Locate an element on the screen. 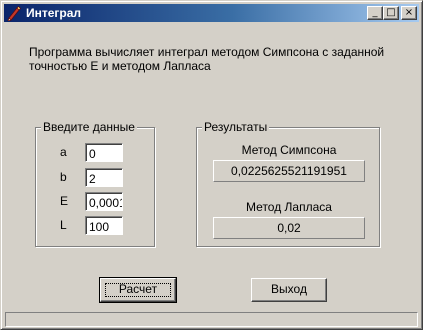 This screenshot has width=423, height=330. e-input is located at coordinates (104, 201).